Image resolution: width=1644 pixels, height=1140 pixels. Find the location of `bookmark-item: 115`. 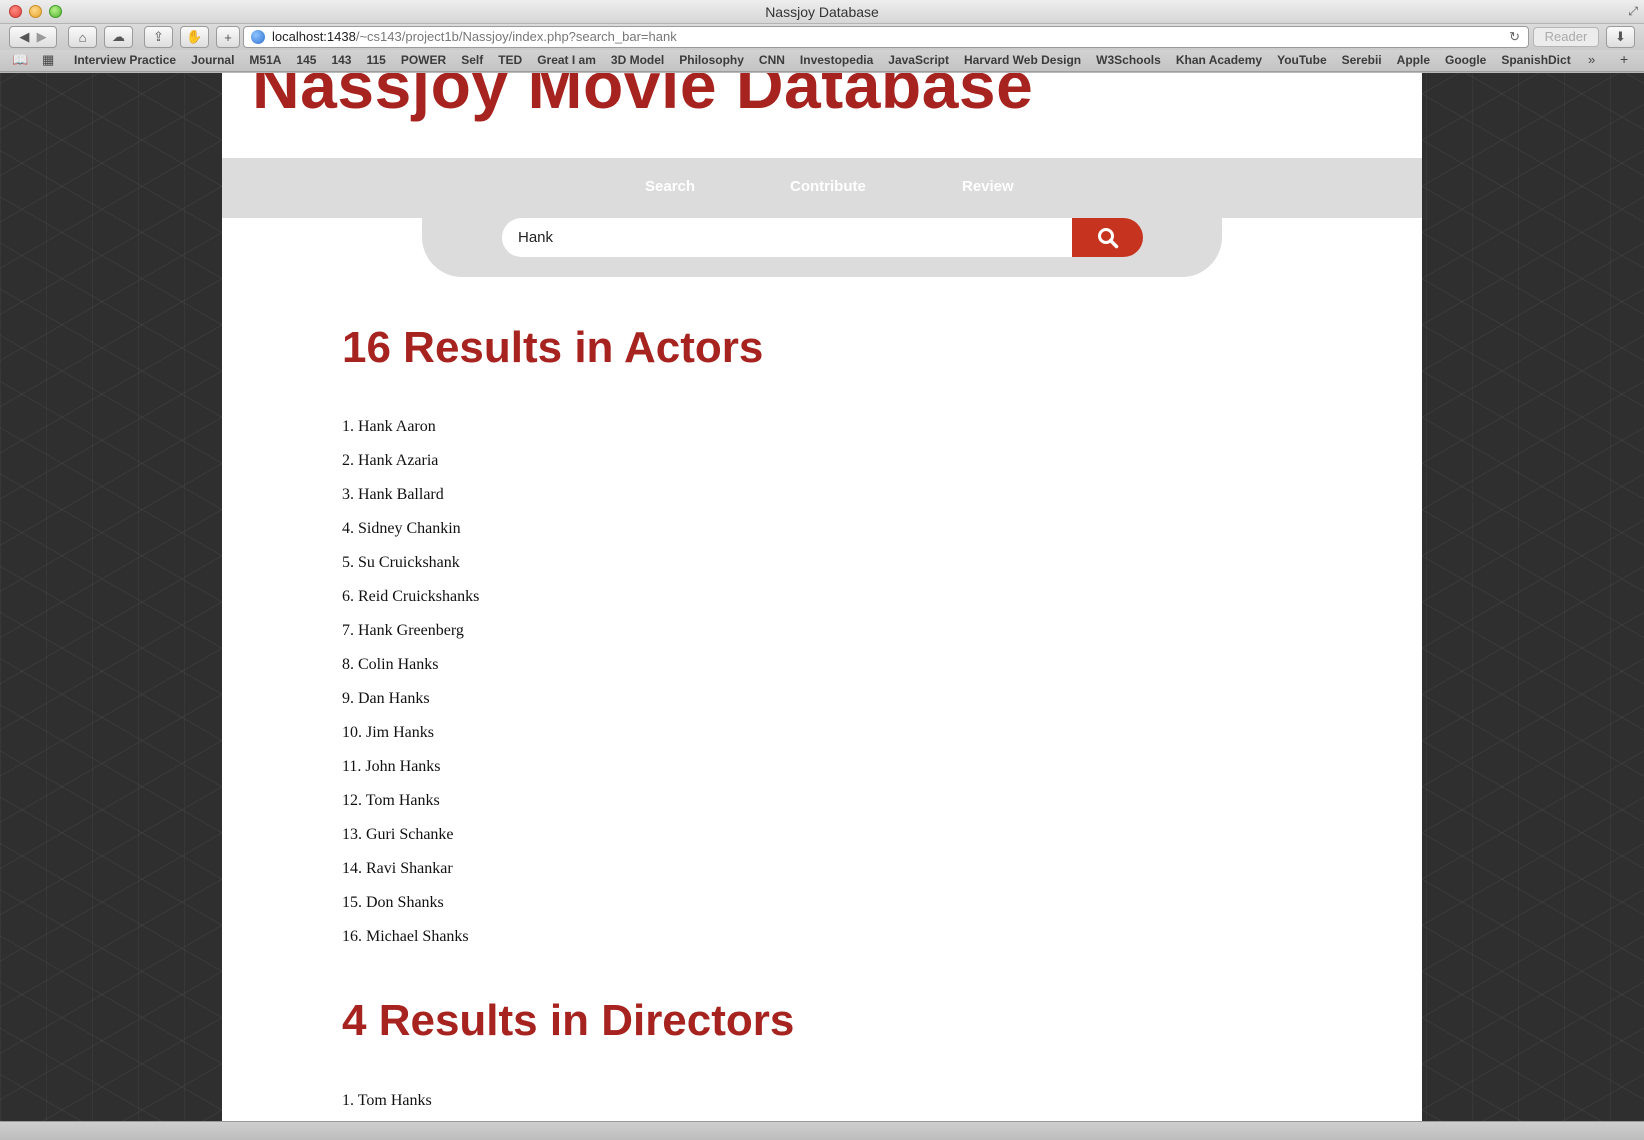

bookmark-item: 115 is located at coordinates (375, 60).